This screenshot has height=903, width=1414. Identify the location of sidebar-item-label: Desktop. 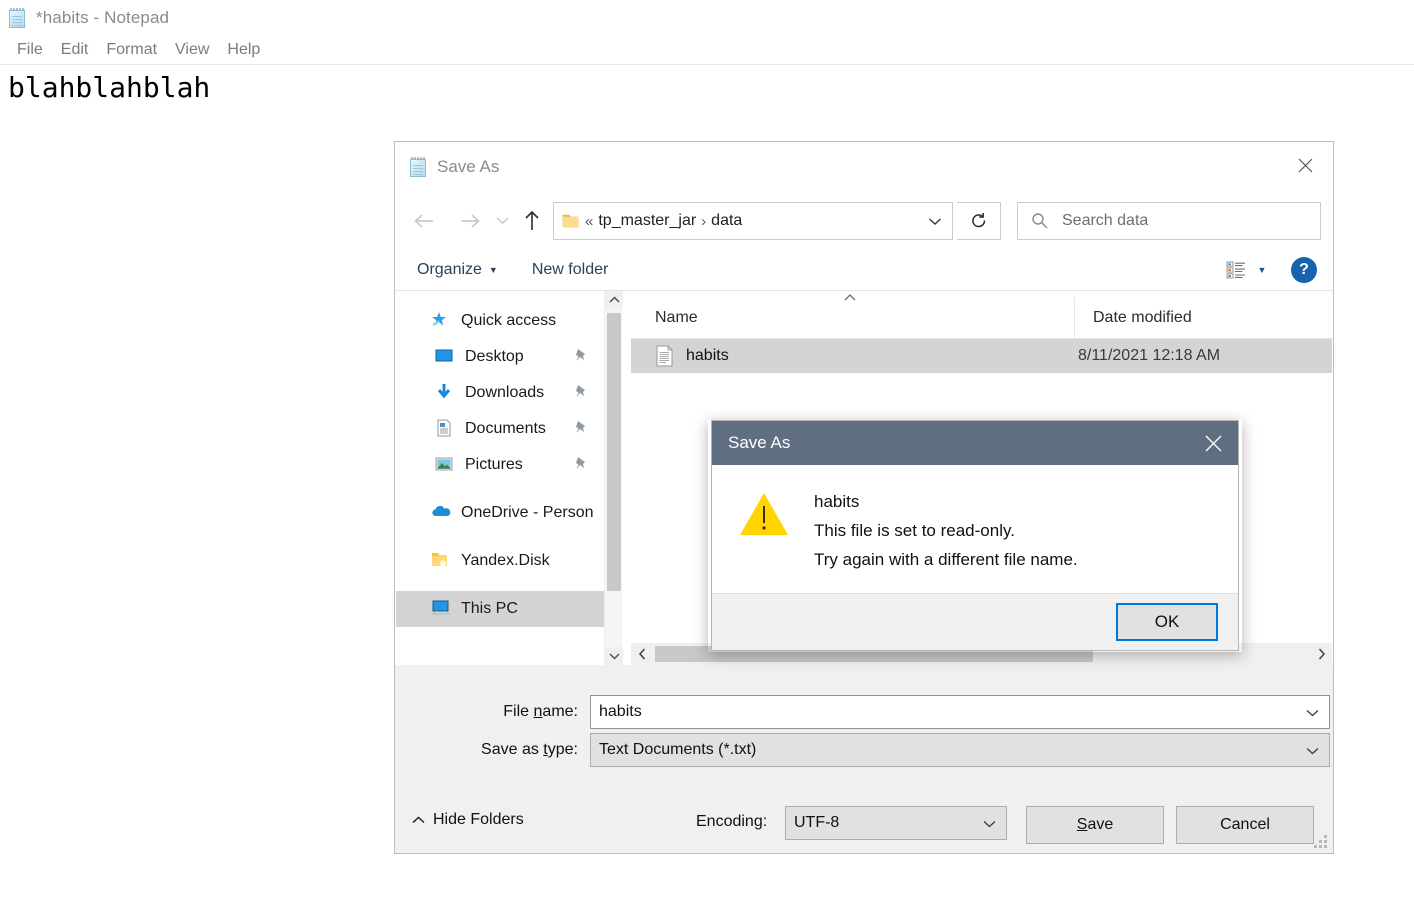
(494, 356).